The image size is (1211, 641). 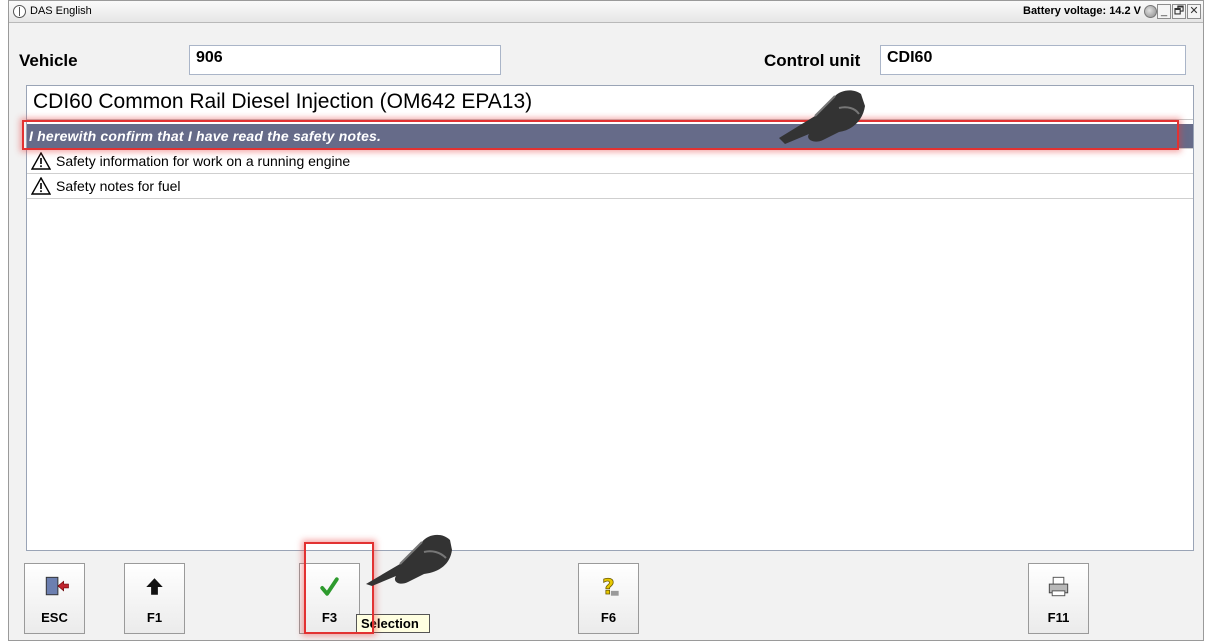 I want to click on f6-button: ? F6, so click(x=608, y=598).